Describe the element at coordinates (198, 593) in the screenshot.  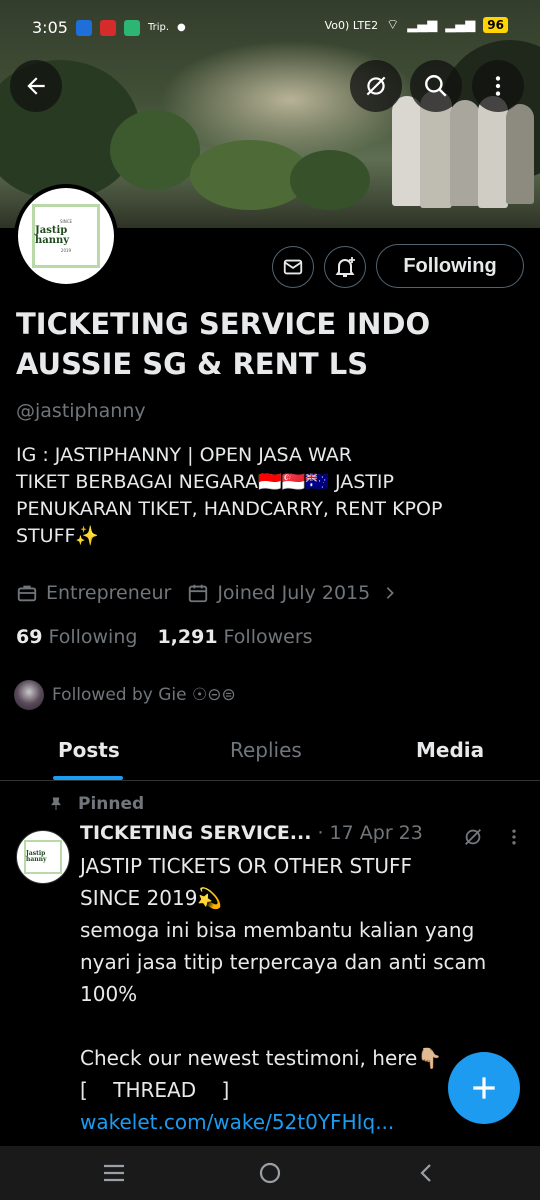
I see `calendar-icon` at that location.